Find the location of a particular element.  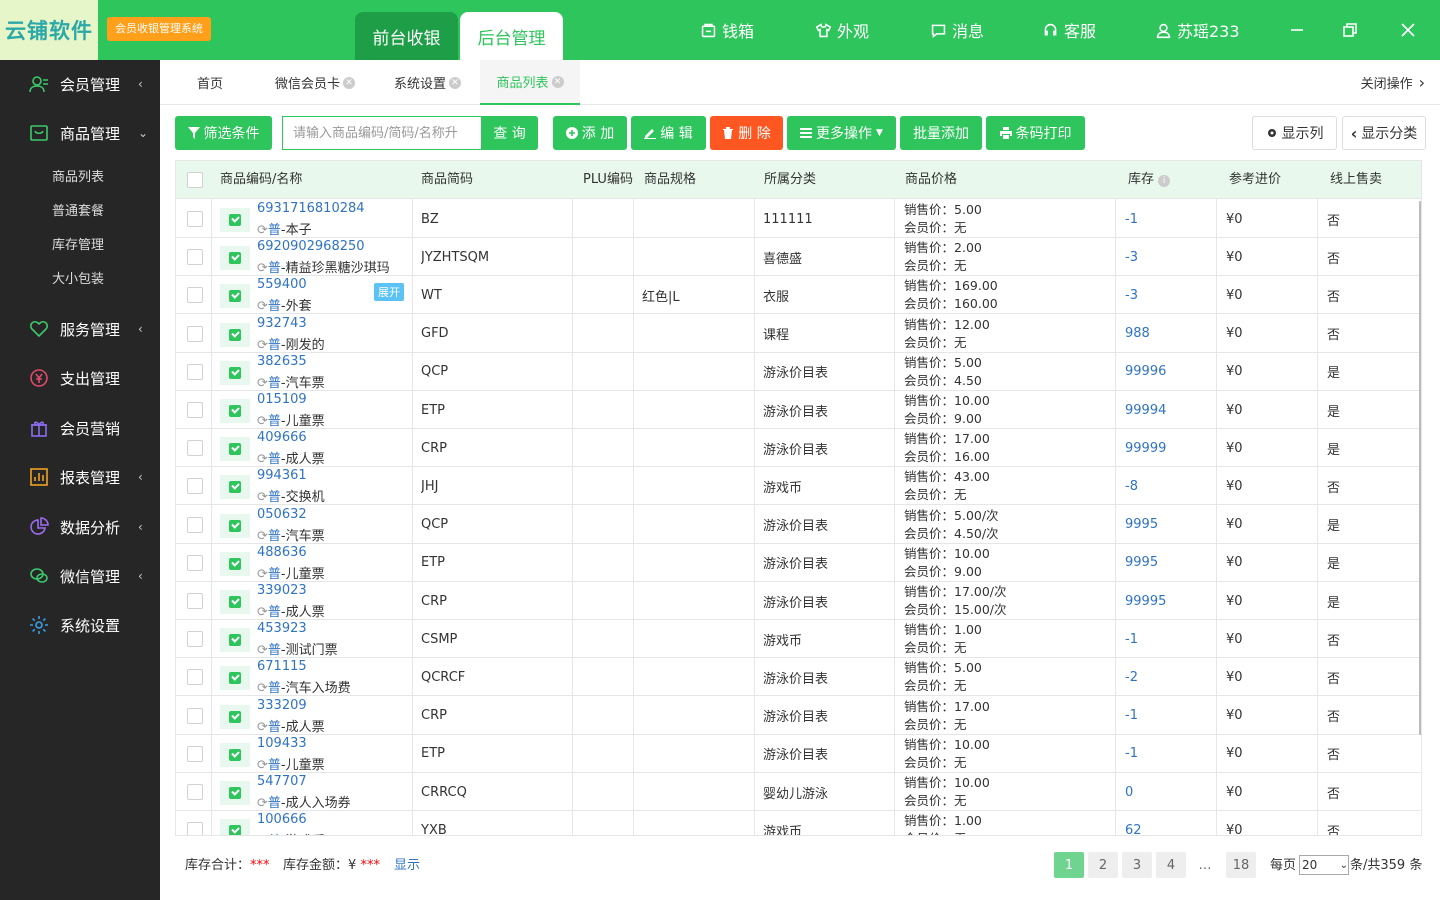

stock-cell: 62 is located at coordinates (1133, 823).